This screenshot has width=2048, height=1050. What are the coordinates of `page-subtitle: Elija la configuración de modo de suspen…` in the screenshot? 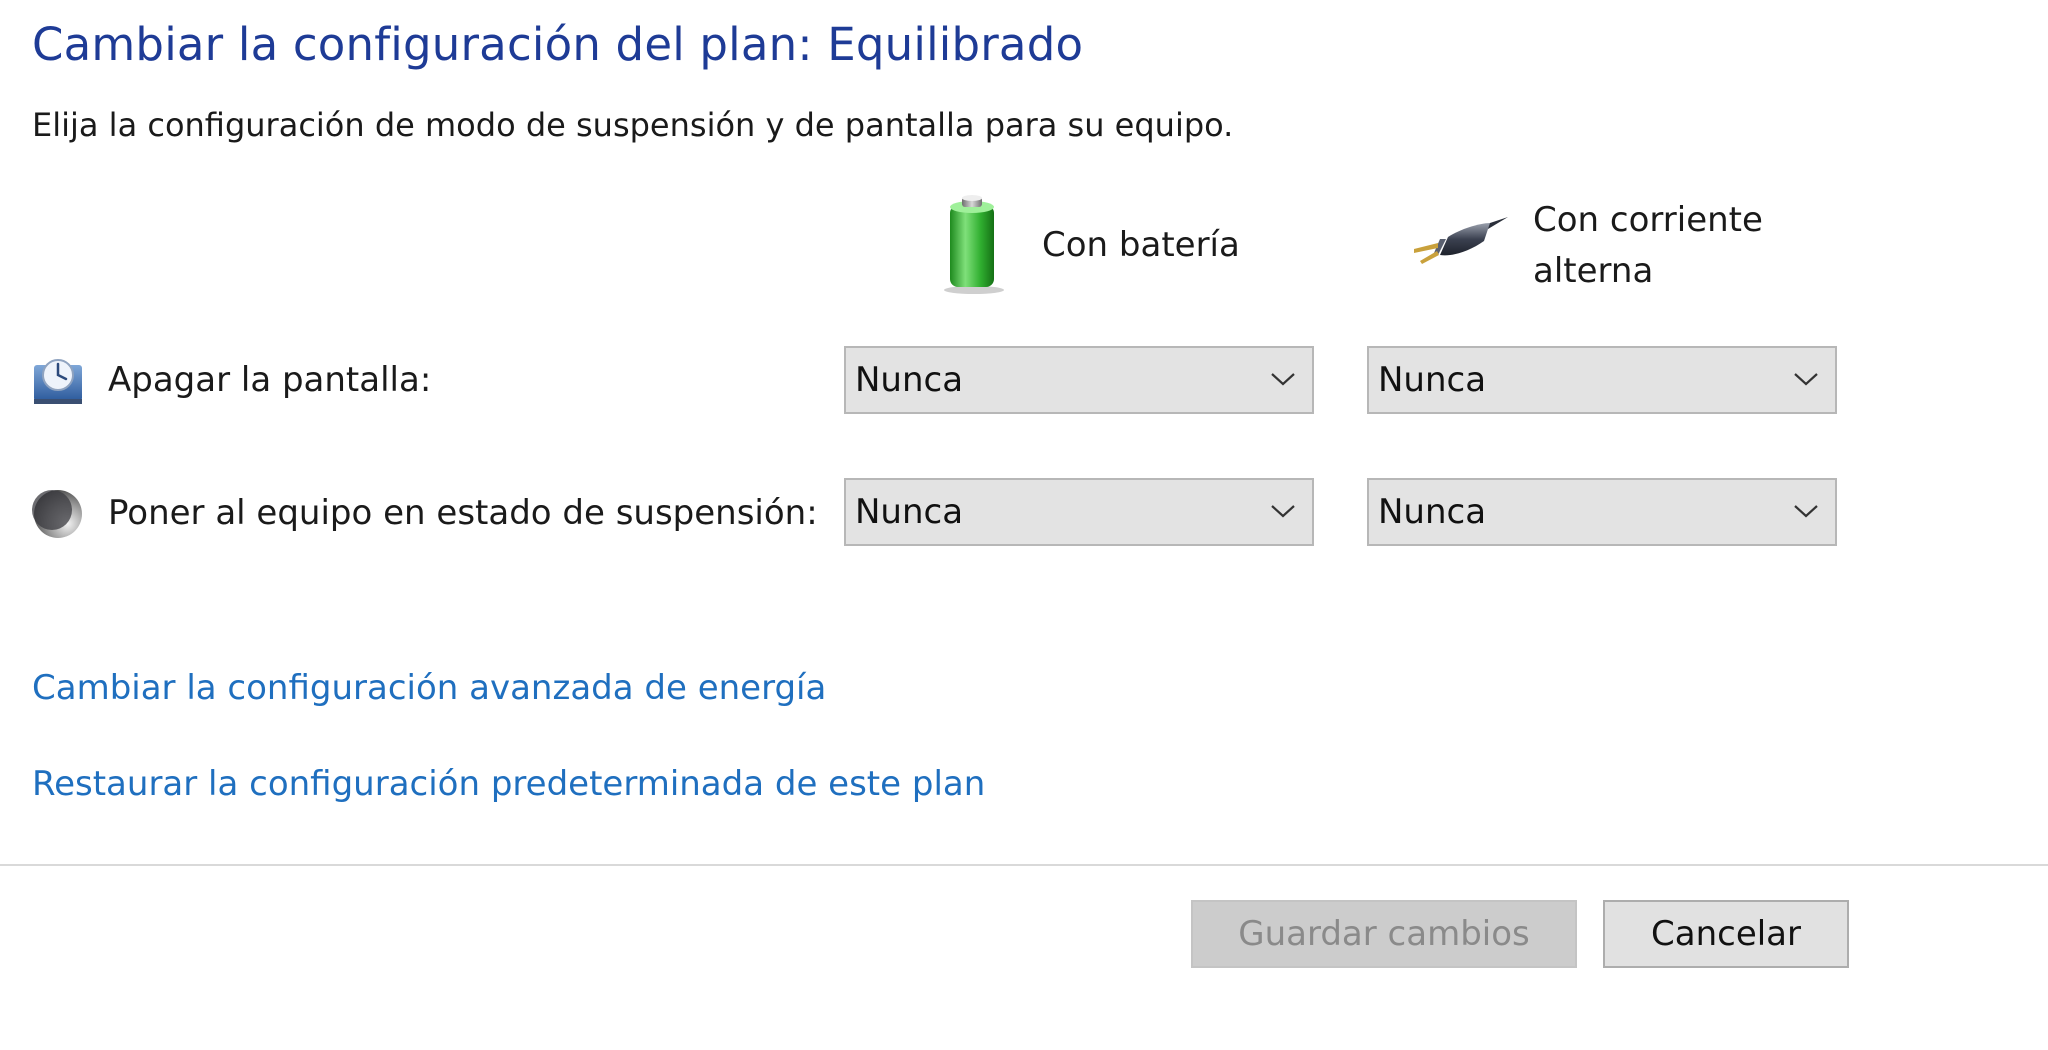 It's located at (633, 125).